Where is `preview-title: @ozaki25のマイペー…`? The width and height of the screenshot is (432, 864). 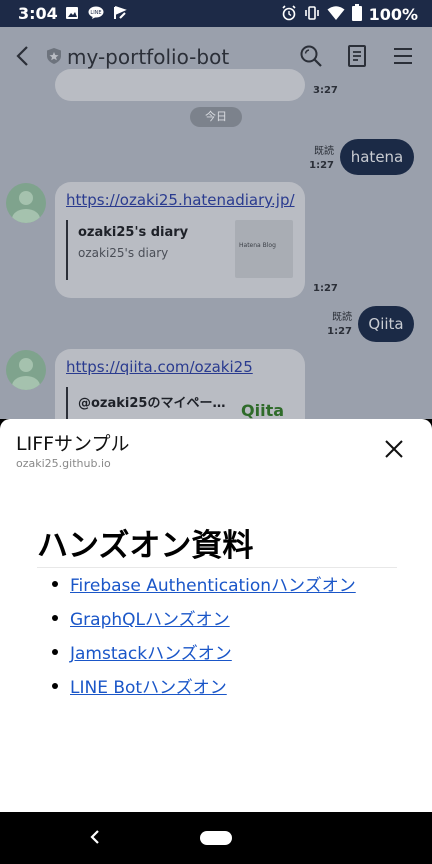
preview-title: @ozaki25のマイペー… is located at coordinates (152, 403).